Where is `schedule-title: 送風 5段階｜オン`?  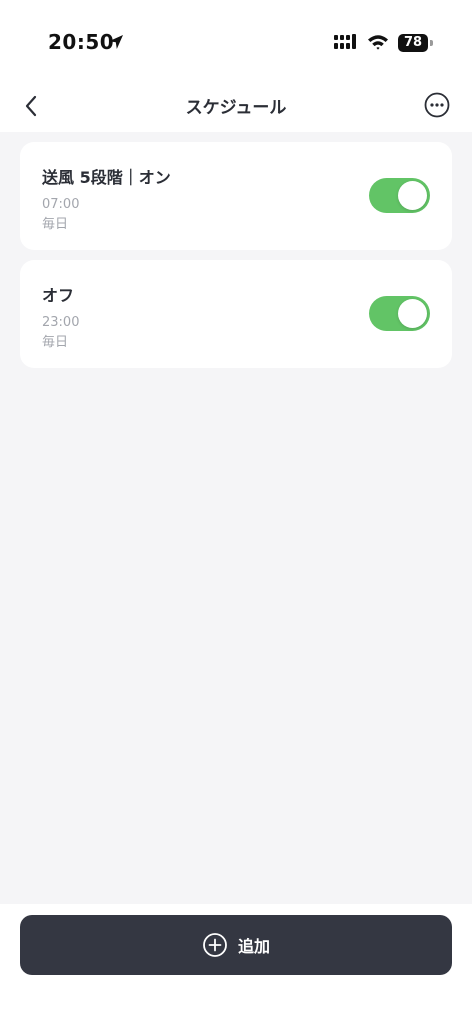
schedule-title: 送風 5段階｜オン is located at coordinates (106, 177).